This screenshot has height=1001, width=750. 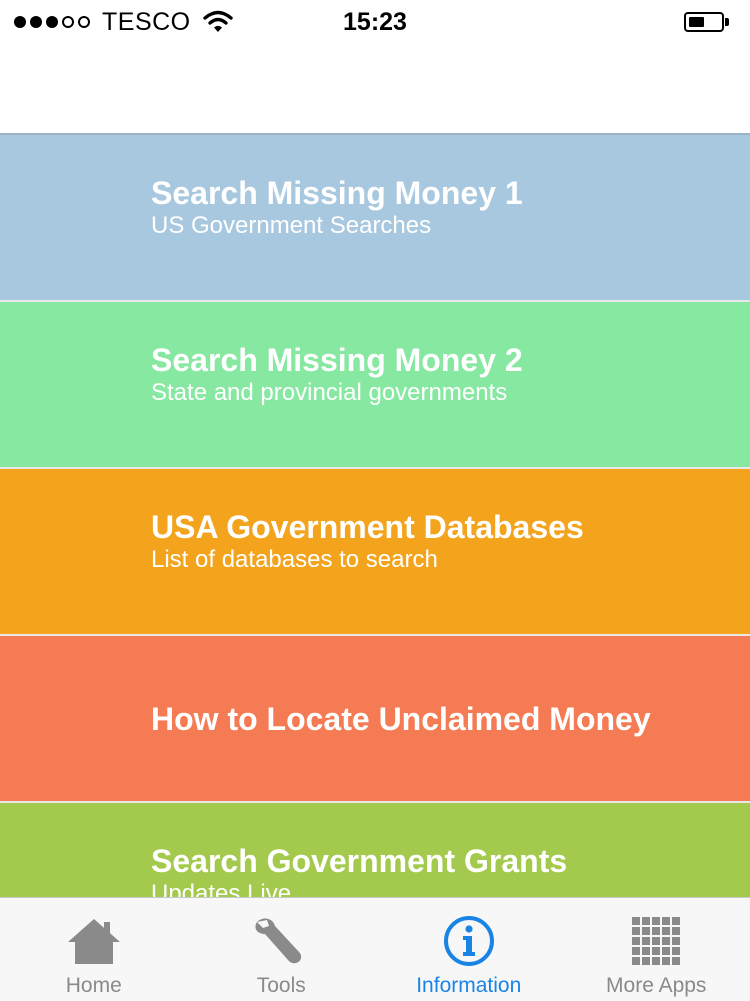 I want to click on clock: 15:23, so click(x=375, y=22).